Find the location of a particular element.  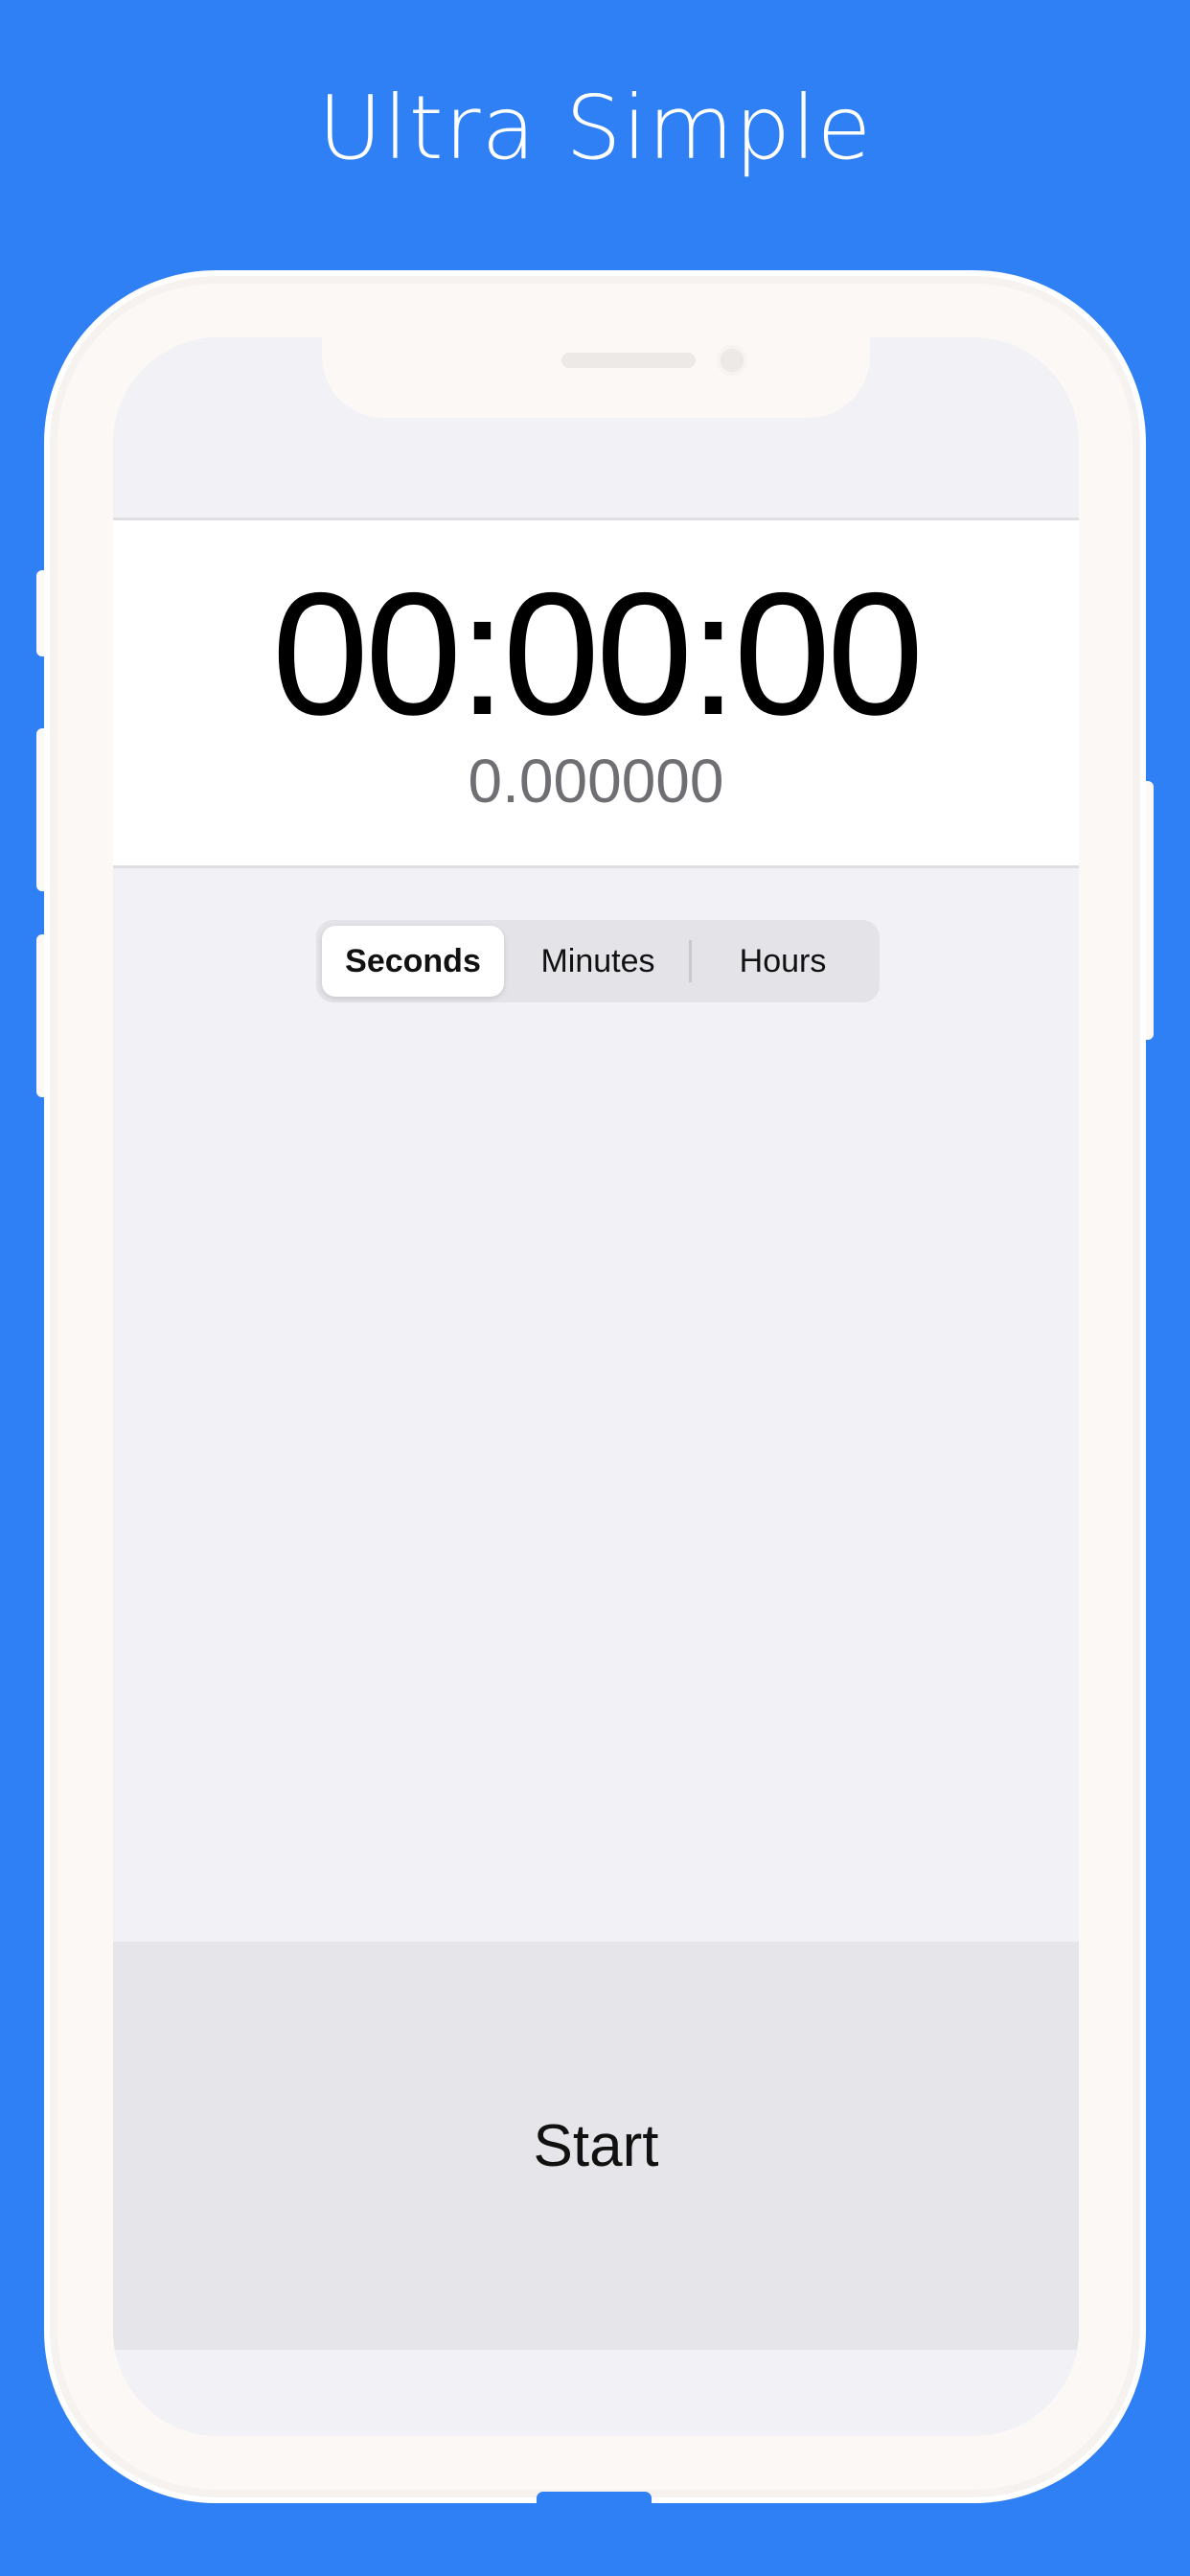

front-camera-icon is located at coordinates (732, 360).